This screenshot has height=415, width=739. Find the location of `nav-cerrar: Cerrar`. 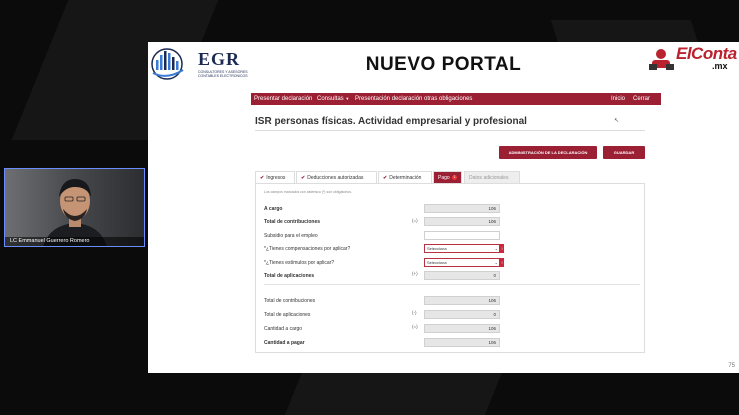

nav-cerrar: Cerrar is located at coordinates (641, 99).